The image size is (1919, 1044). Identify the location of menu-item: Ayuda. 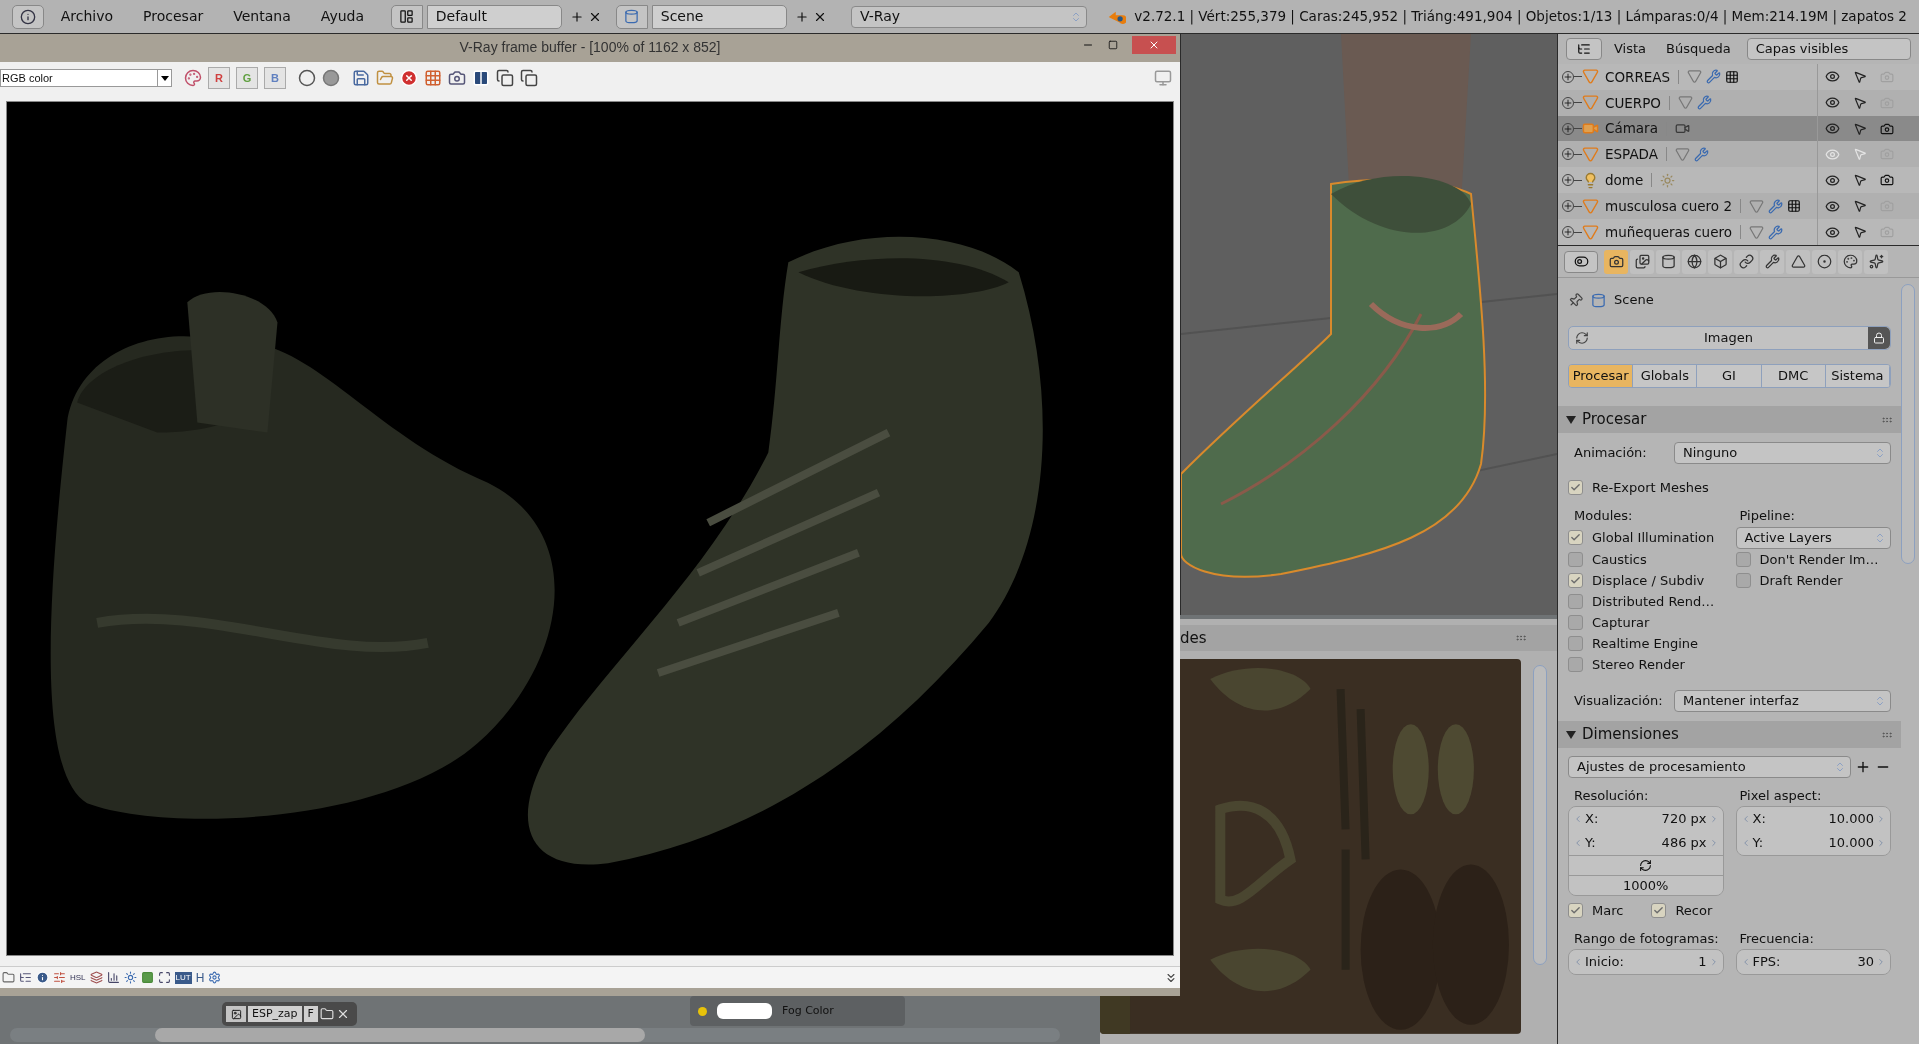
(342, 16).